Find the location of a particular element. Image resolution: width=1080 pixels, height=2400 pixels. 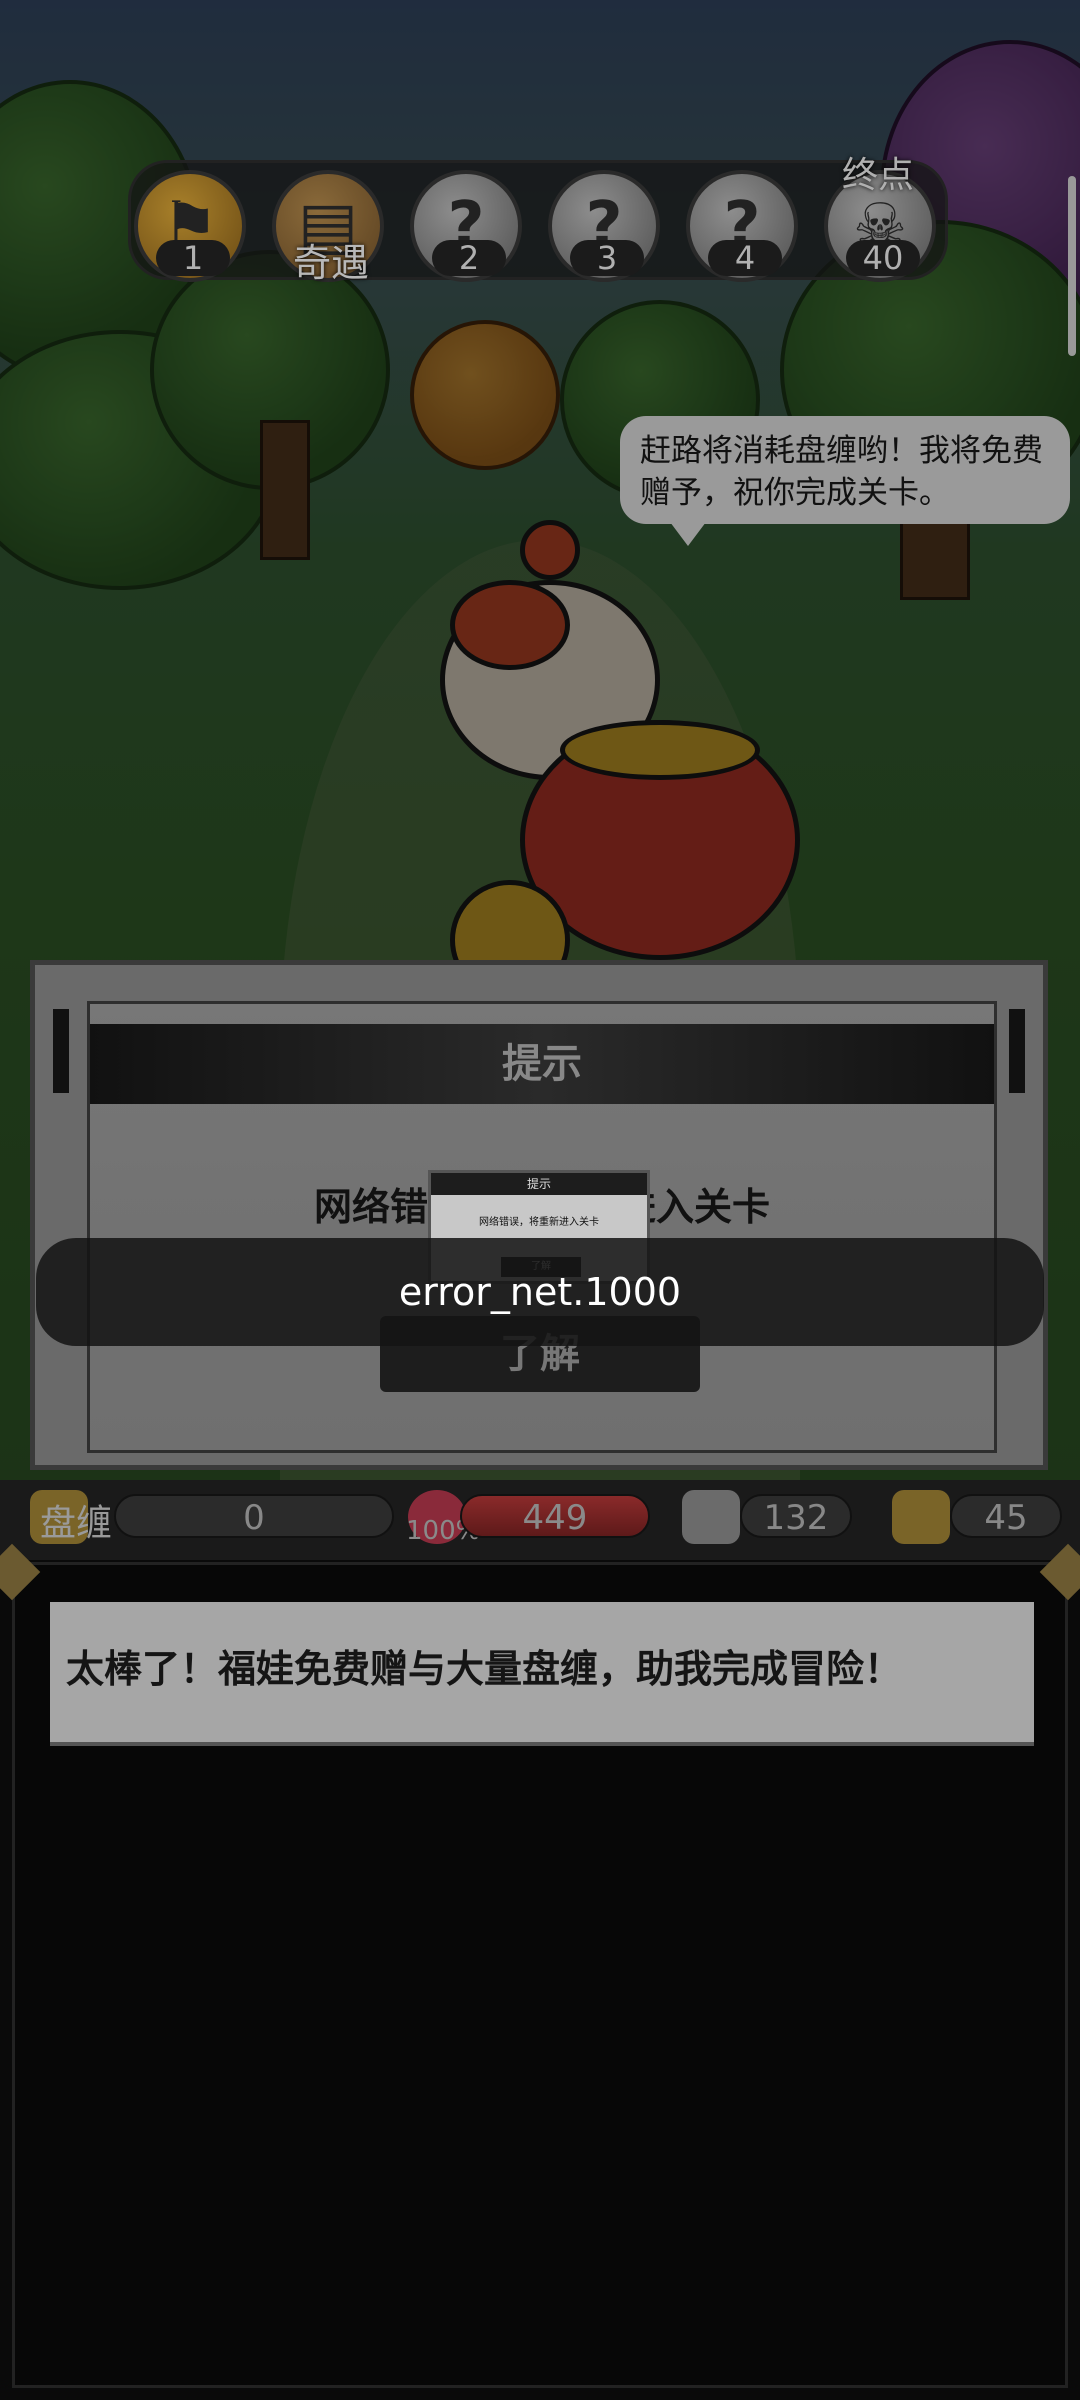

npc-speech-bubble: 赶路将消耗盘缠哟！我将免费赠予，祝你完成关卡。 is located at coordinates (845, 481).